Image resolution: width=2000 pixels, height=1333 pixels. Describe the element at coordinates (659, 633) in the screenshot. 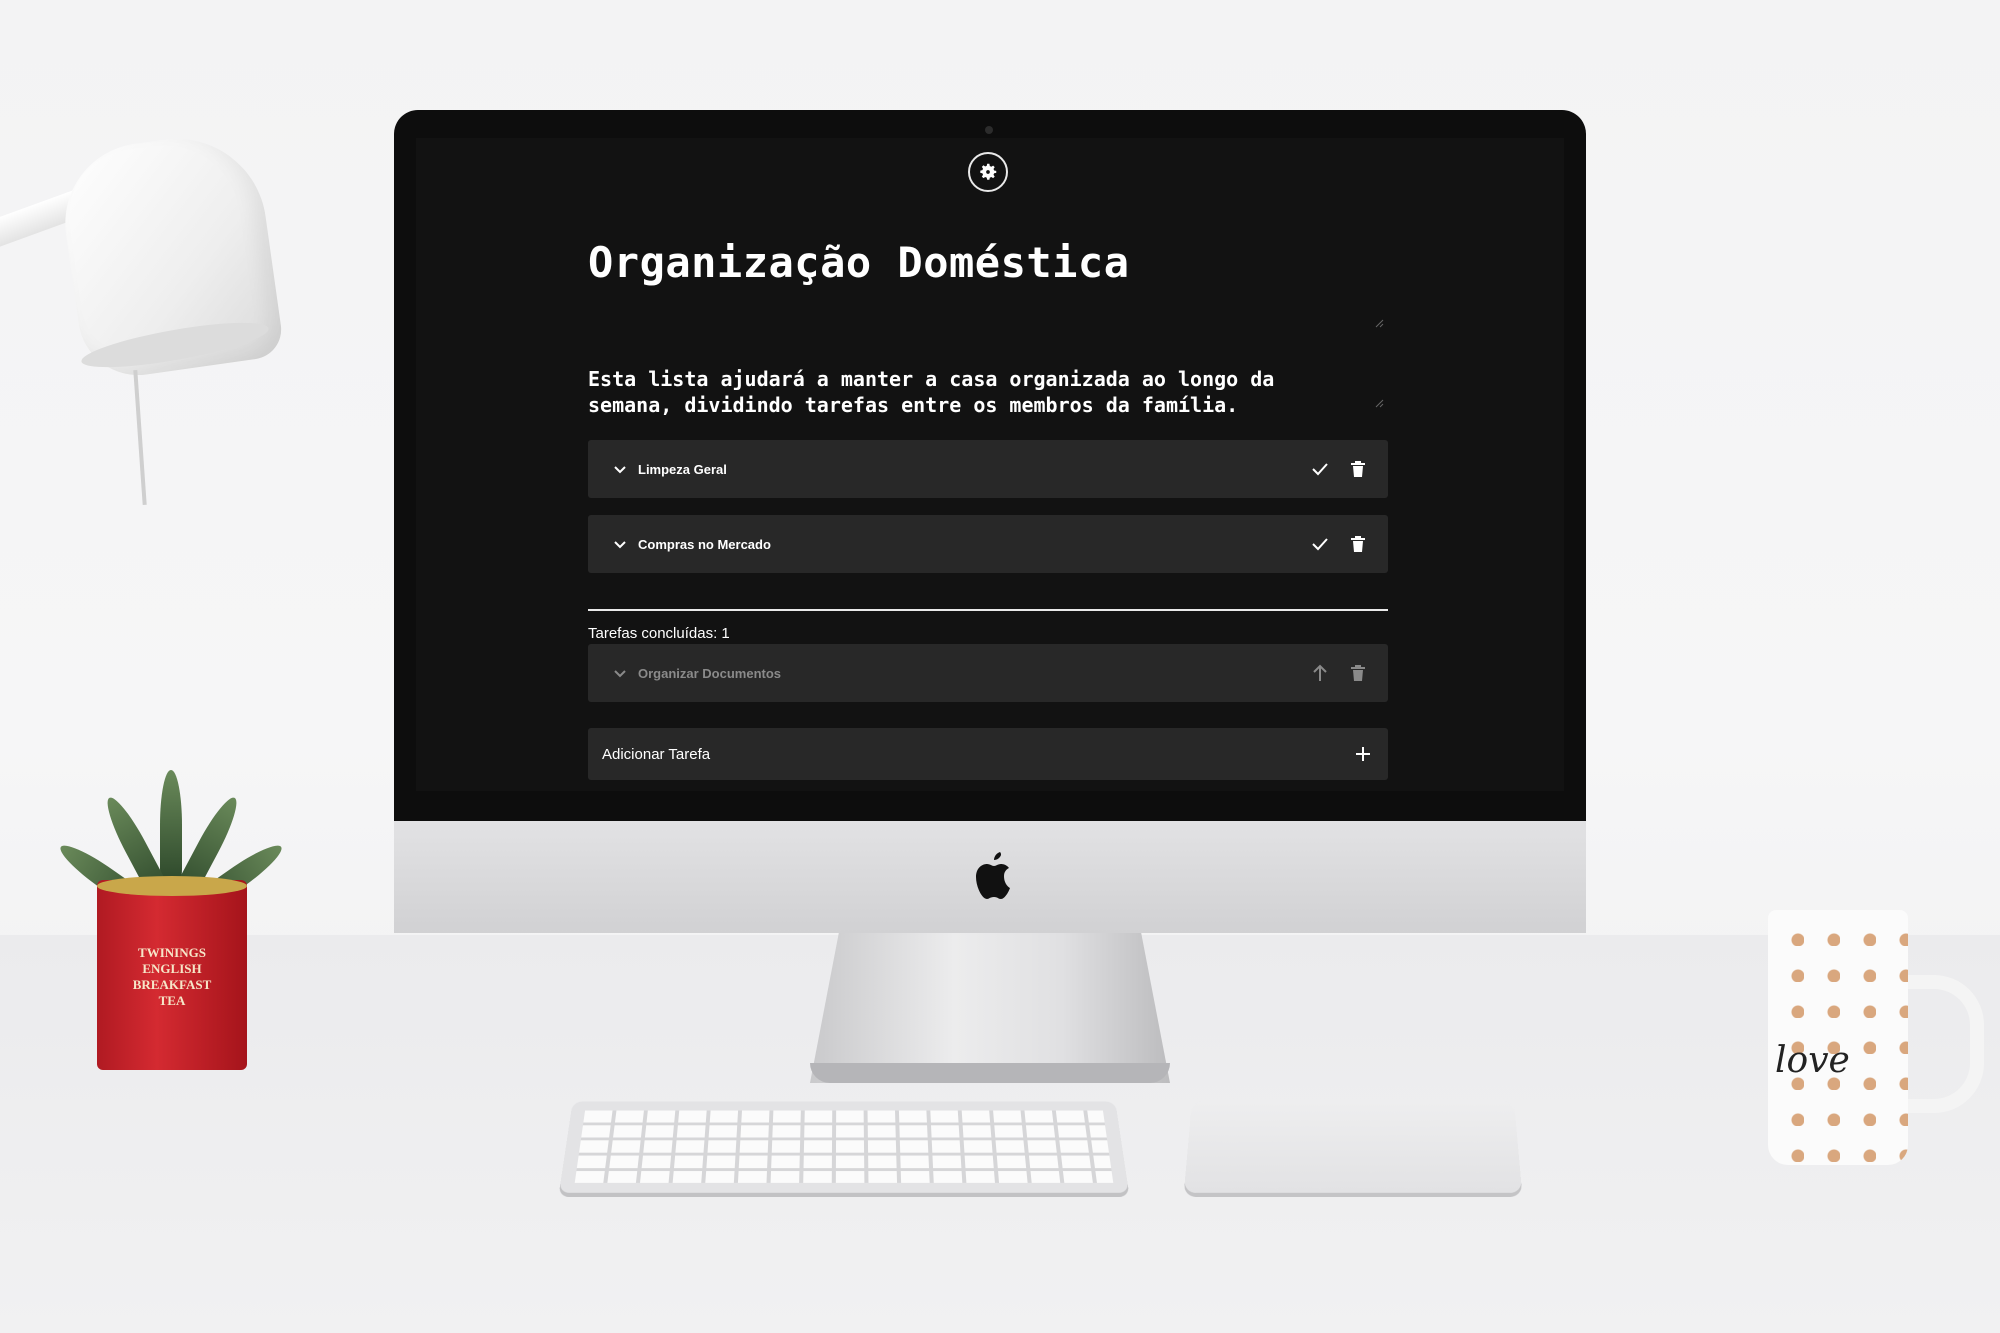

I see `completed-count: Tarefas concluídas: 1` at that location.